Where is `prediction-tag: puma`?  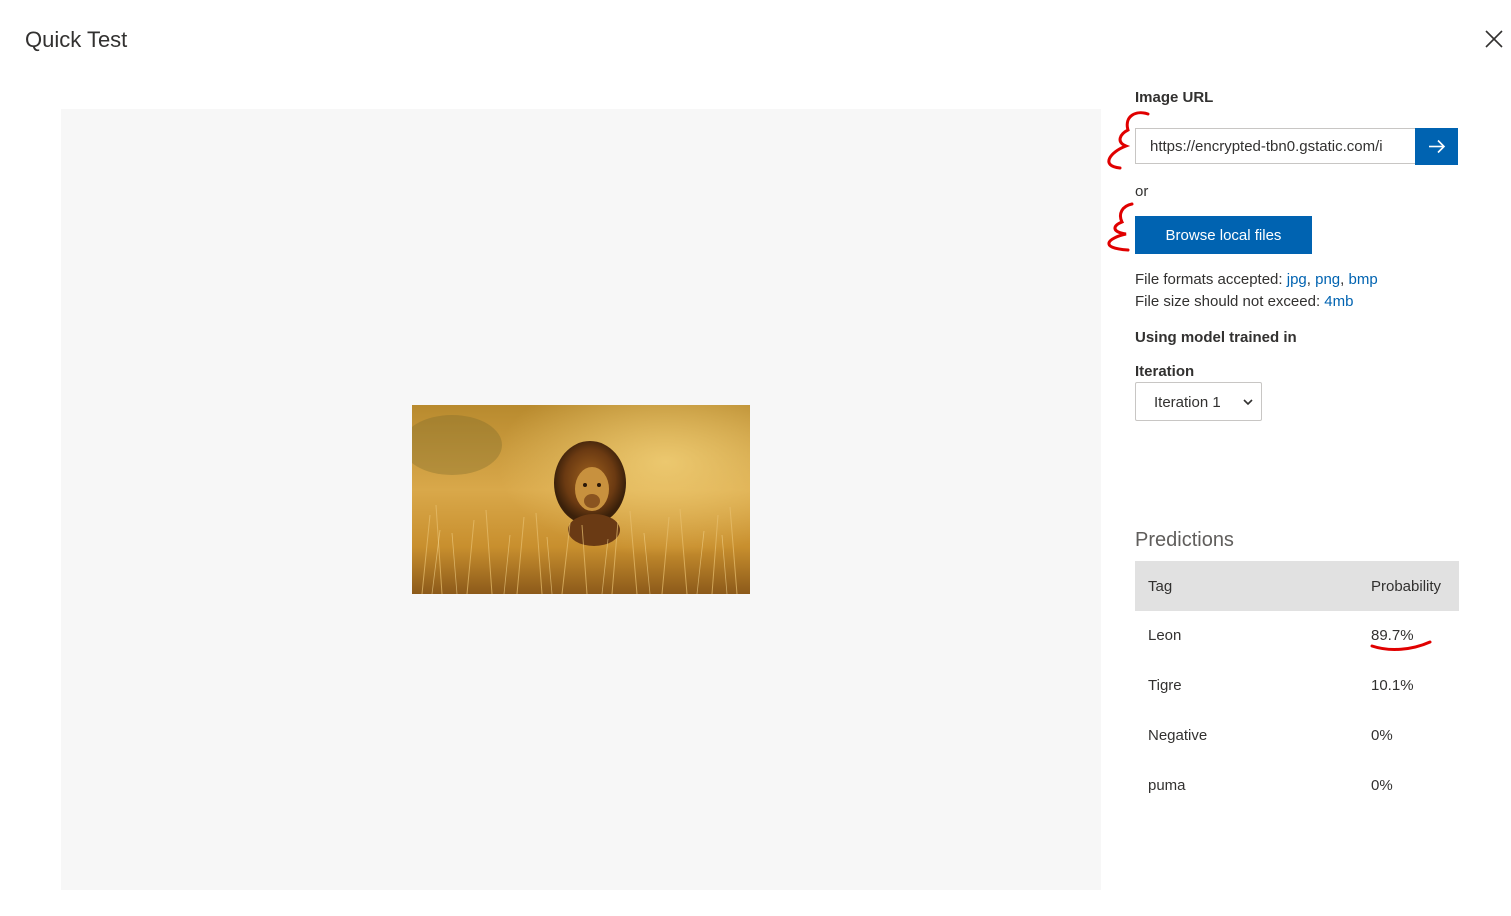 prediction-tag: puma is located at coordinates (1167, 785).